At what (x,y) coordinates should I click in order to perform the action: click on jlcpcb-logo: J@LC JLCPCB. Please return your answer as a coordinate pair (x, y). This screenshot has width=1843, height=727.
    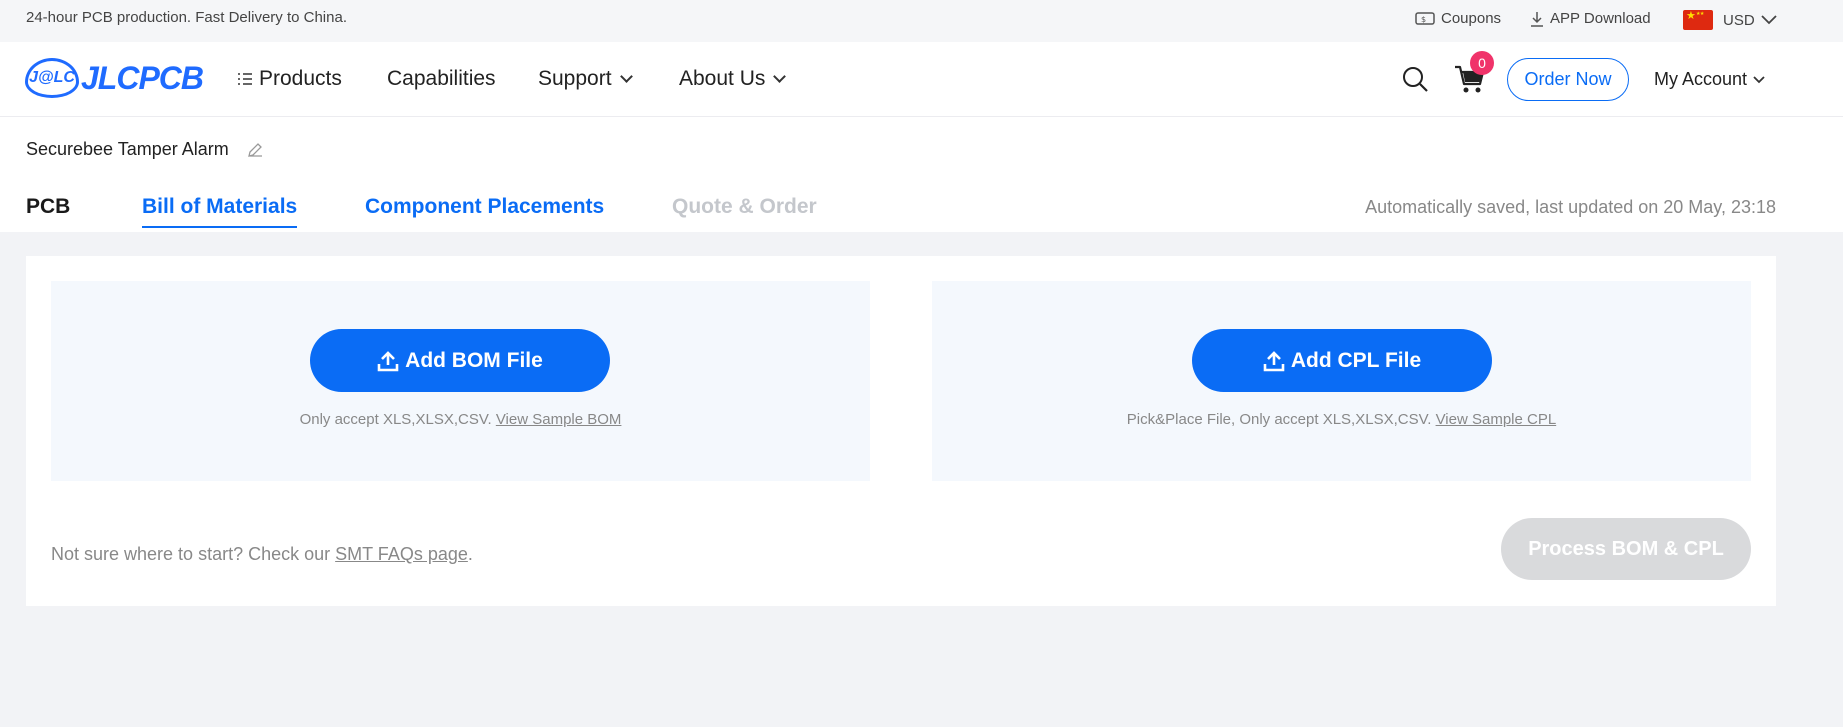
    Looking at the image, I should click on (114, 78).